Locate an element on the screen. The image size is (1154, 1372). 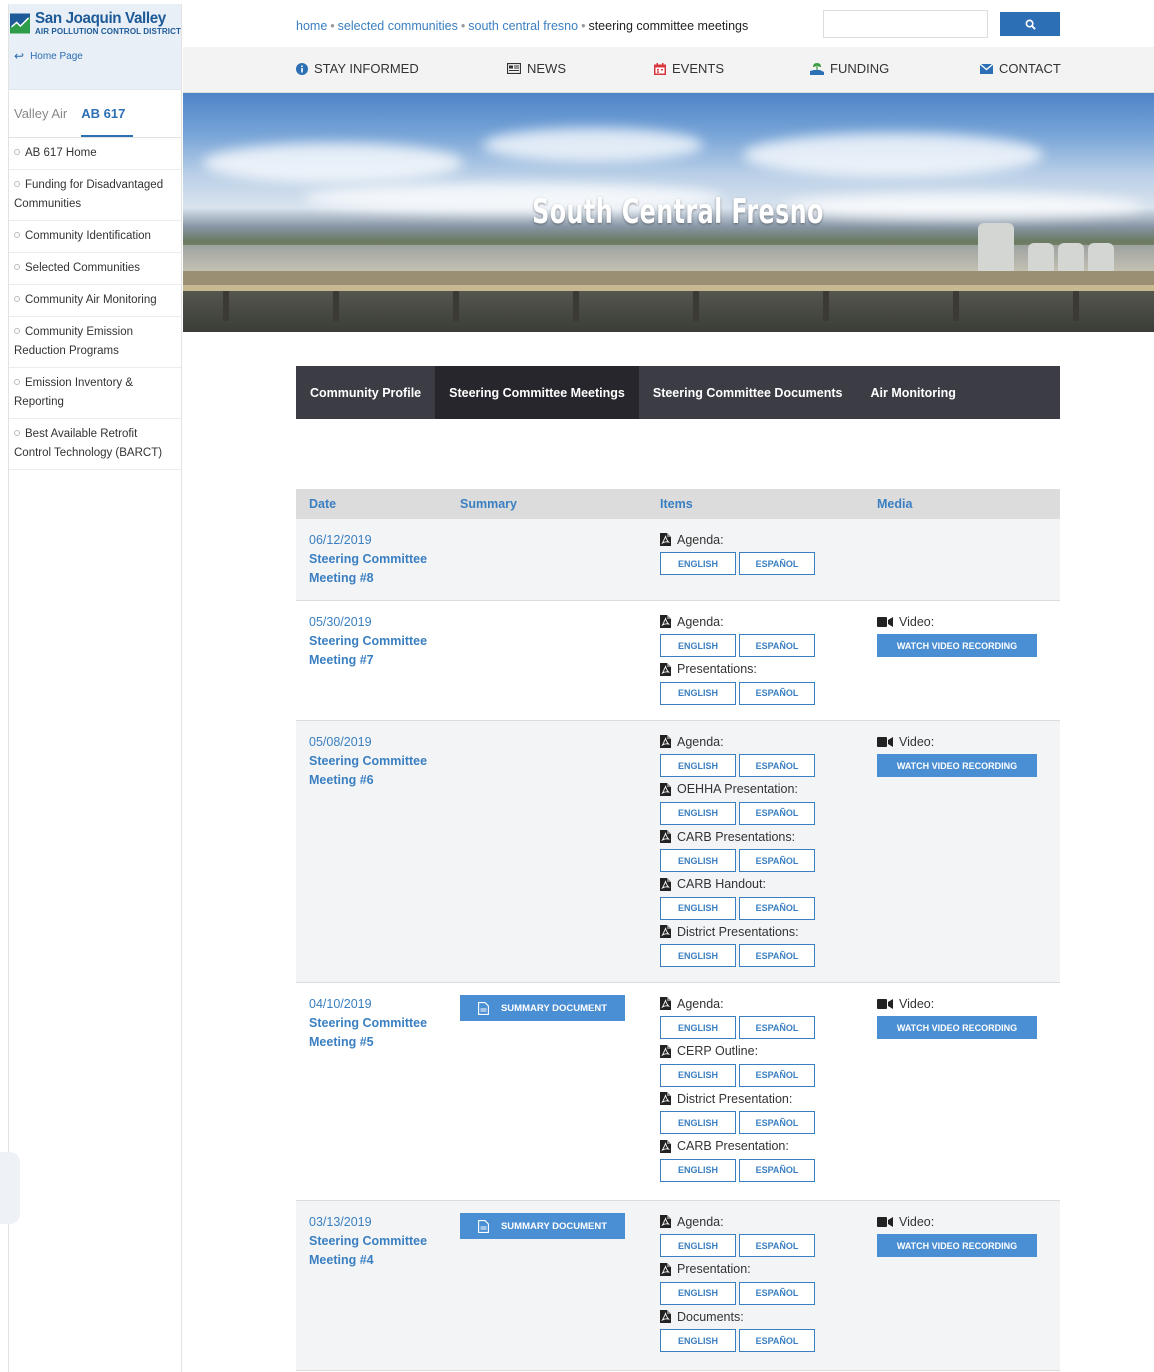
breadcrumb-home: home is located at coordinates (311, 26).